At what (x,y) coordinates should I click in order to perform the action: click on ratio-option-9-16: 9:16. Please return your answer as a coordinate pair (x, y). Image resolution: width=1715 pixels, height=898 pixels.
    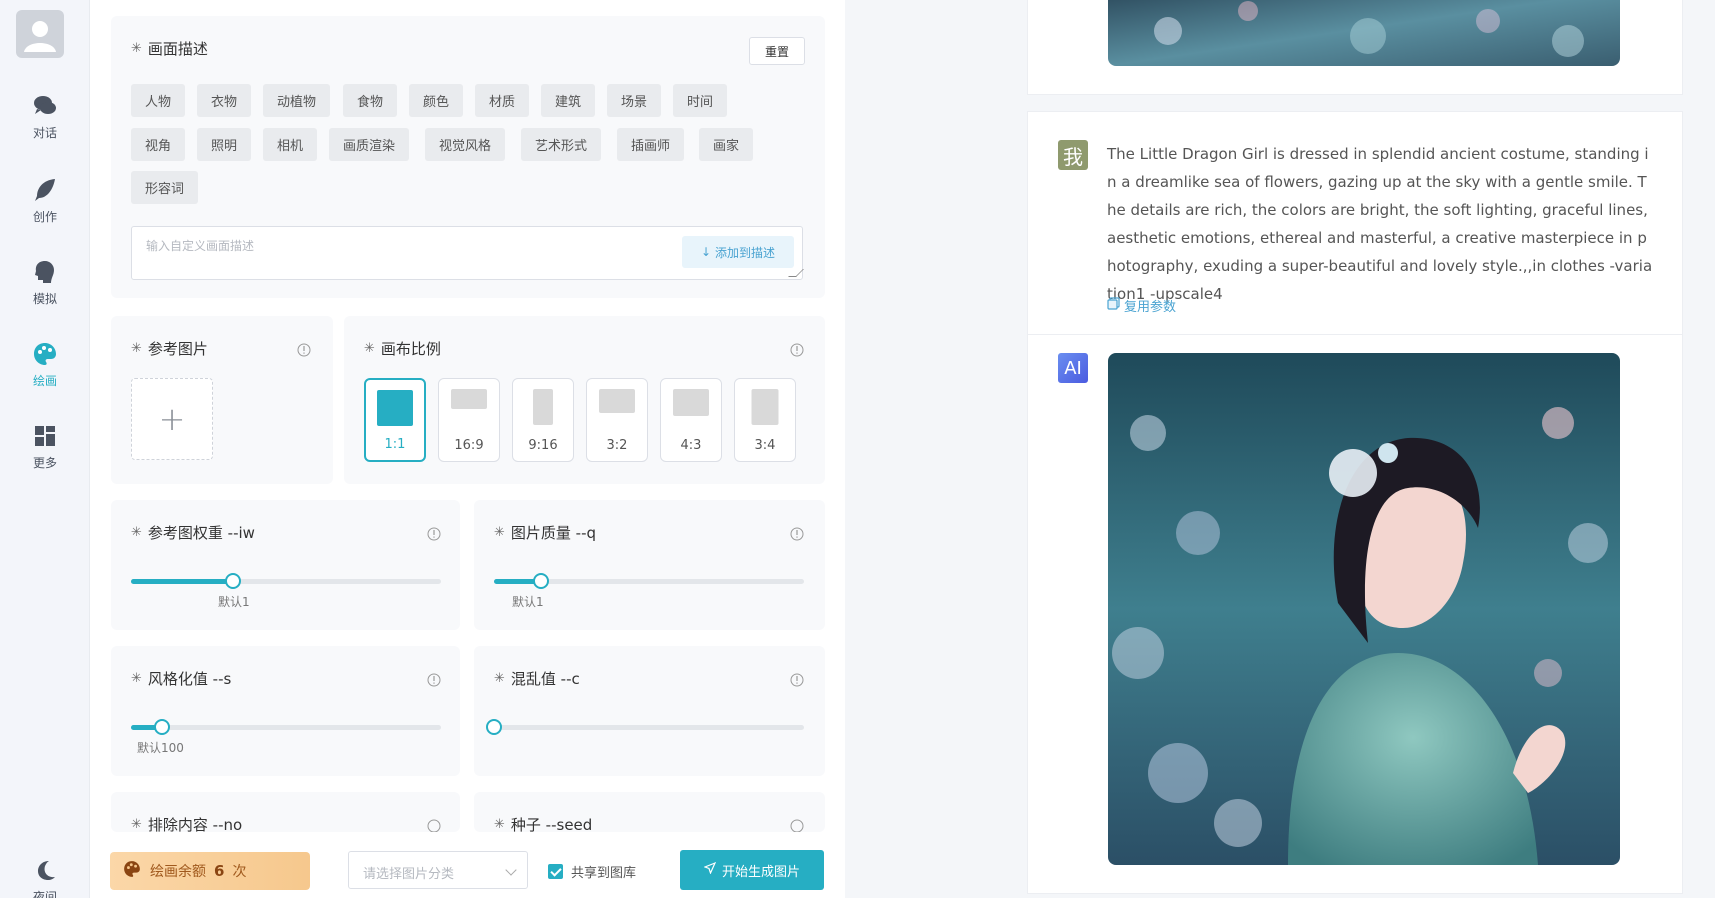
    Looking at the image, I should click on (543, 420).